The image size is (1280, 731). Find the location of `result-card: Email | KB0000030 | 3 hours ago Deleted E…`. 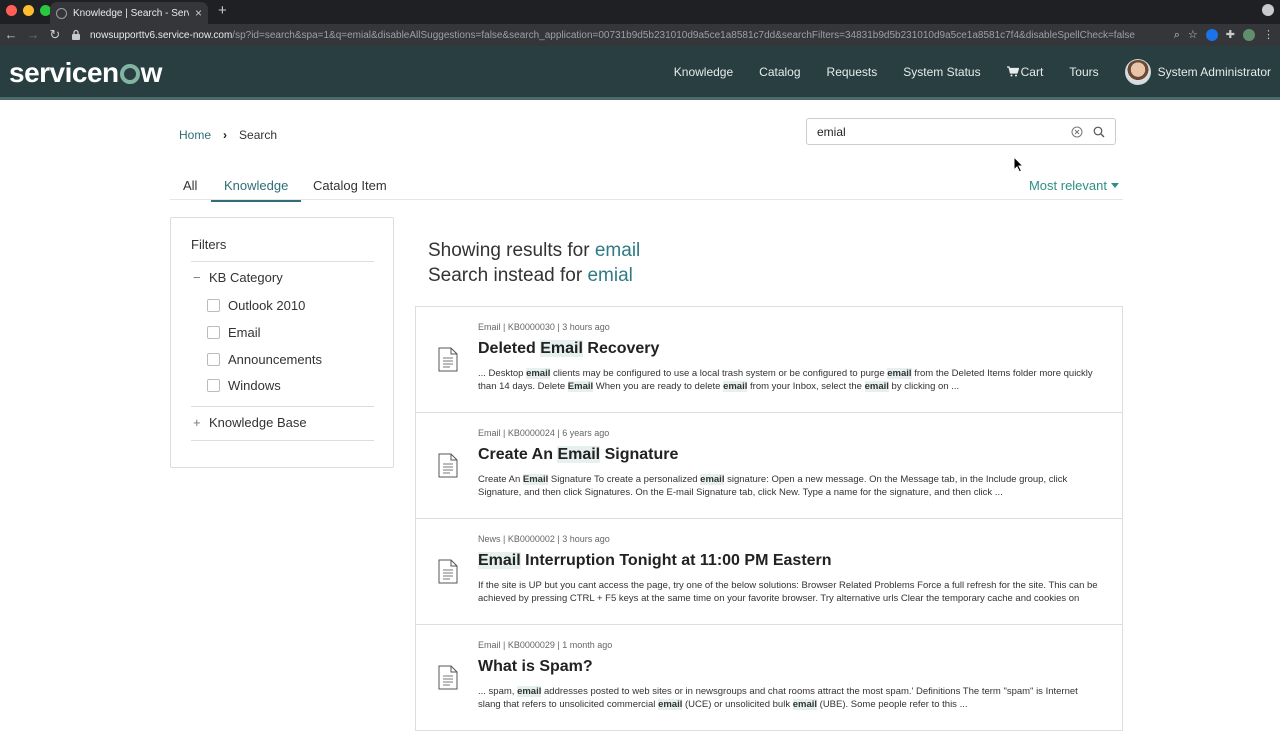

result-card: Email | KB0000030 | 3 hours ago Deleted E… is located at coordinates (769, 360).